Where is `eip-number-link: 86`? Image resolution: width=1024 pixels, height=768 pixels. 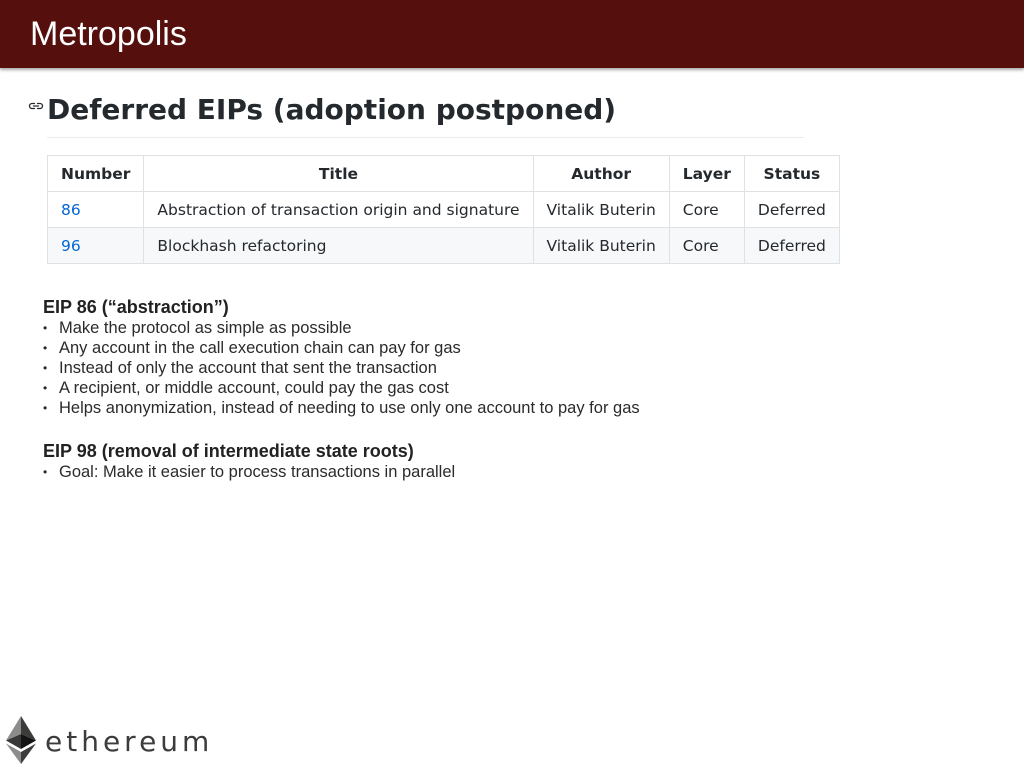 eip-number-link: 86 is located at coordinates (71, 210).